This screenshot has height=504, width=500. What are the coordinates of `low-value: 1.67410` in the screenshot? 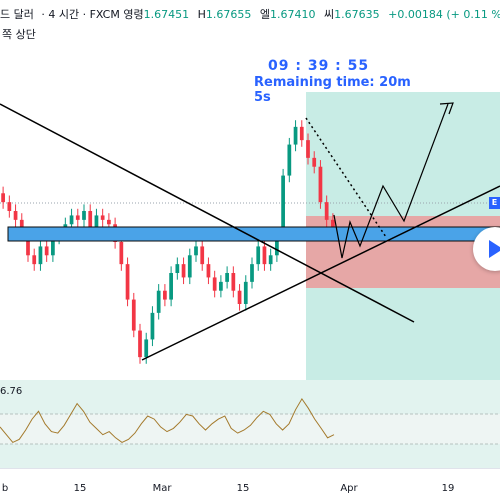 It's located at (293, 14).